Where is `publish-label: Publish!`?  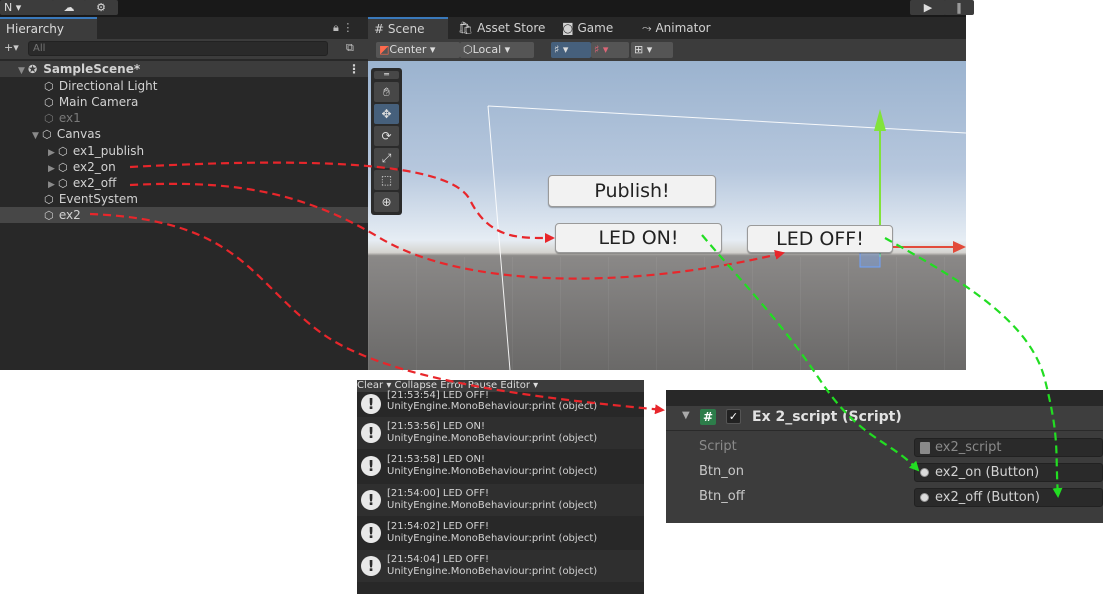
publish-label: Publish! is located at coordinates (632, 191).